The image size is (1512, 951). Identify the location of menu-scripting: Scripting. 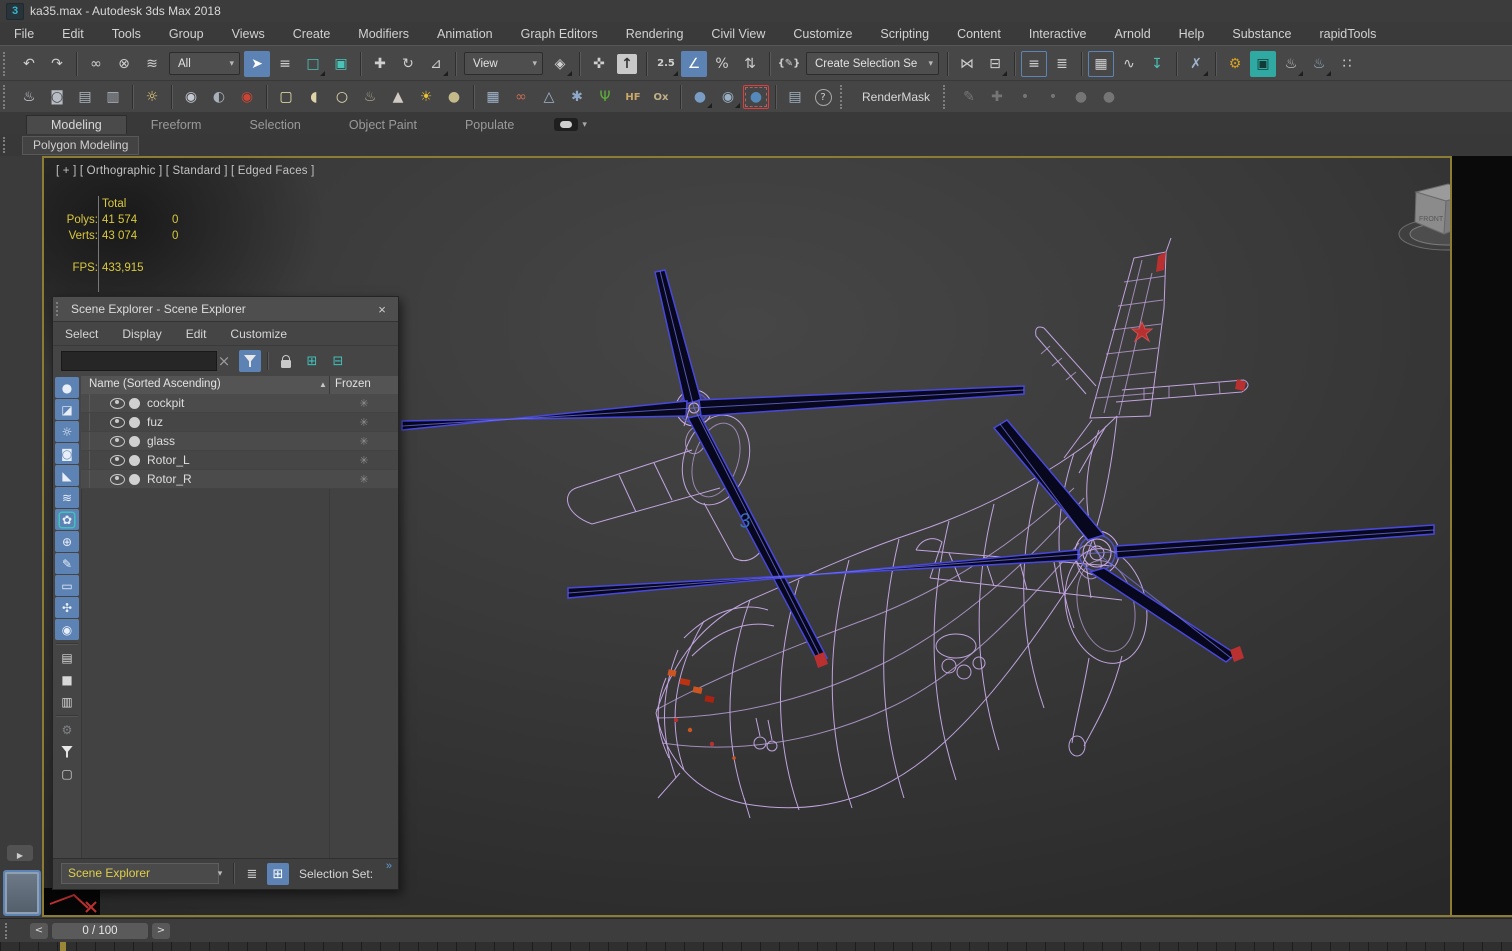
(904, 34).